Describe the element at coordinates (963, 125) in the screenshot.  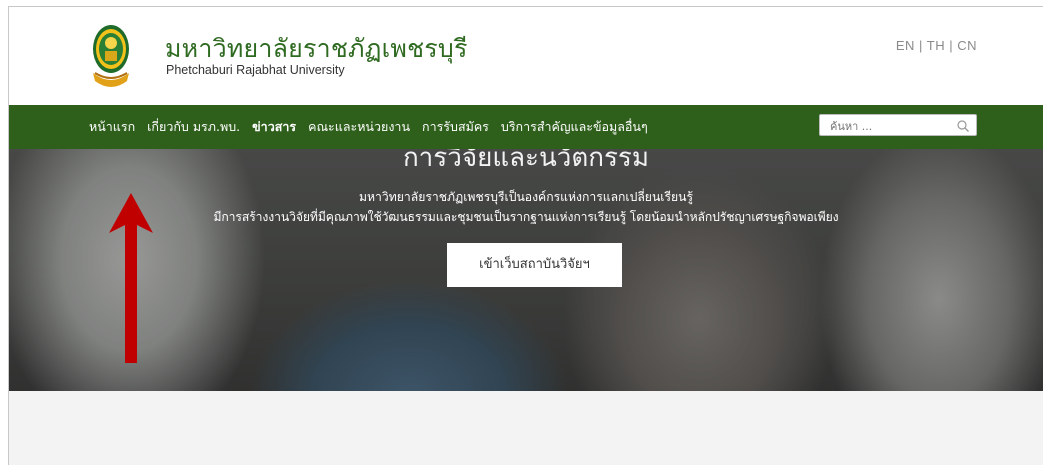
I see `search-icon` at that location.